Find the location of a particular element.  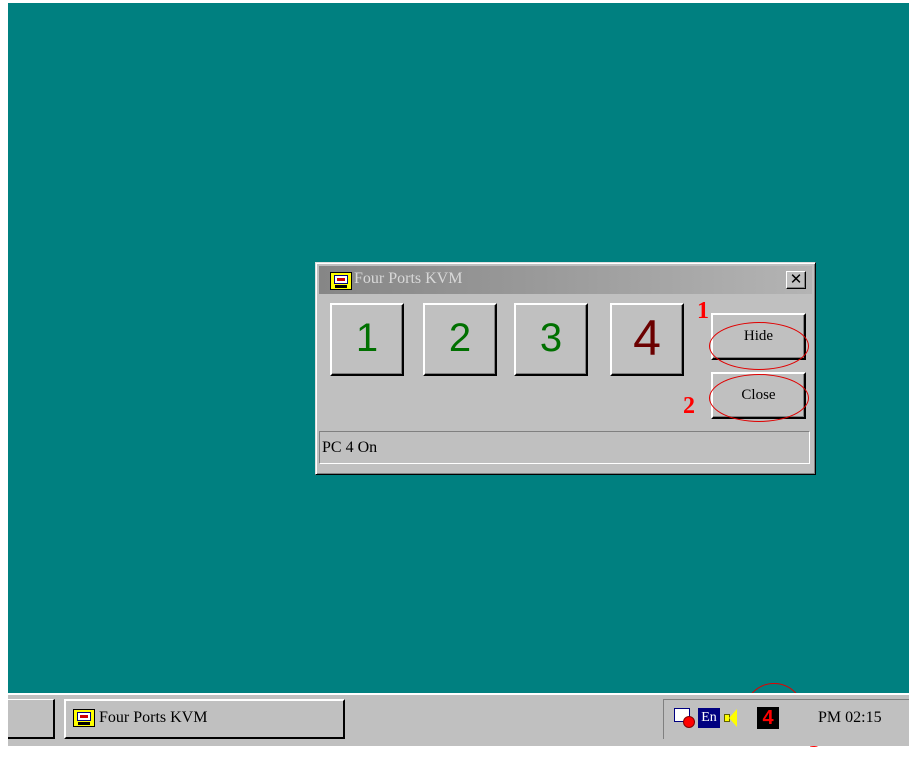

annotation-2-circle is located at coordinates (759, 398).